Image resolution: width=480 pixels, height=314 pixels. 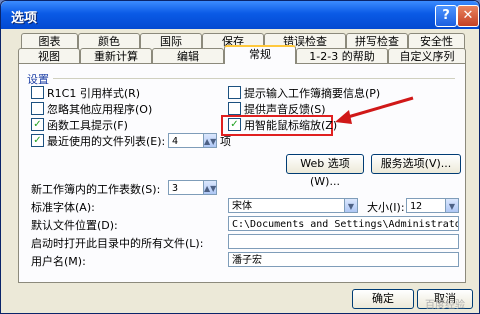 I want to click on startup-folder-input, so click(x=343, y=241).